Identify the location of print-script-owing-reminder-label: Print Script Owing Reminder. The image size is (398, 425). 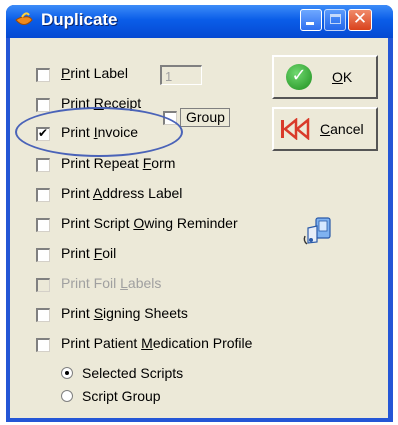
(149, 223).